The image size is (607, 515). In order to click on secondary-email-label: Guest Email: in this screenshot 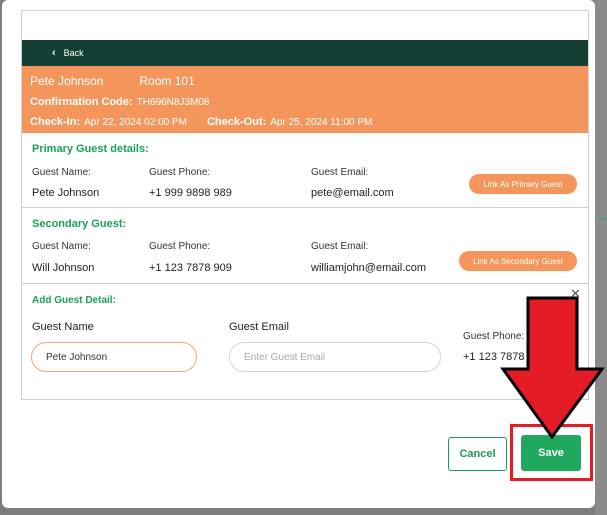, I will do `click(340, 246)`.